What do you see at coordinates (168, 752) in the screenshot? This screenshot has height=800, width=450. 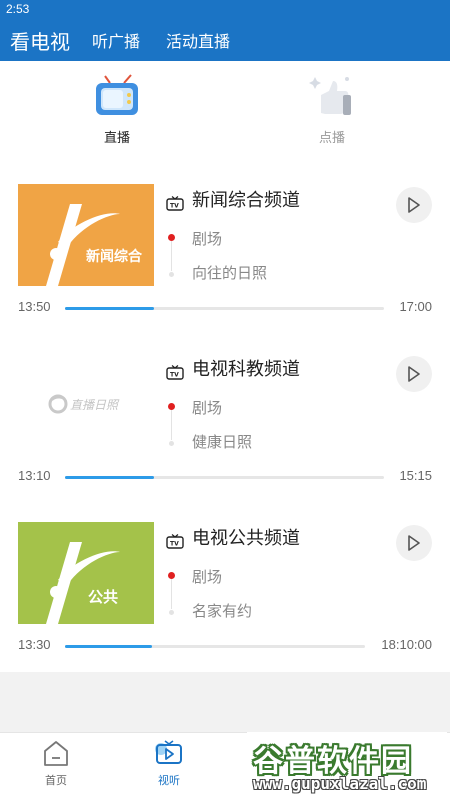 I see `play-screen-icon` at bounding box center [168, 752].